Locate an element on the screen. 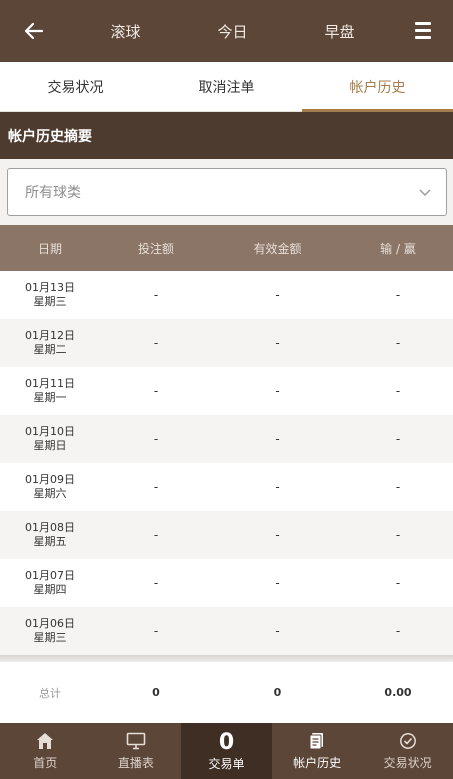 This screenshot has width=453, height=779. date-cell: 01月13日 星期三 is located at coordinates (50, 295).